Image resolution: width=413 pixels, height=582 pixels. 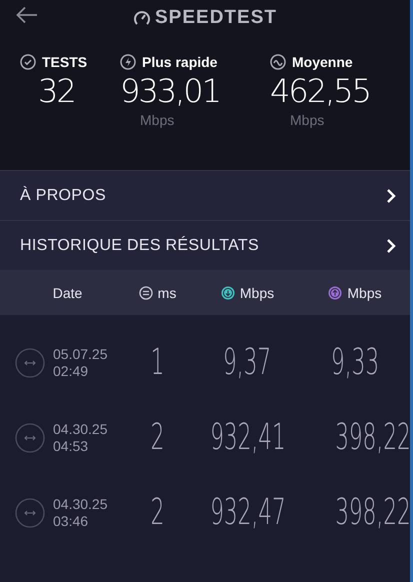 What do you see at coordinates (322, 62) in the screenshot?
I see `stat-label: Moyenne` at bounding box center [322, 62].